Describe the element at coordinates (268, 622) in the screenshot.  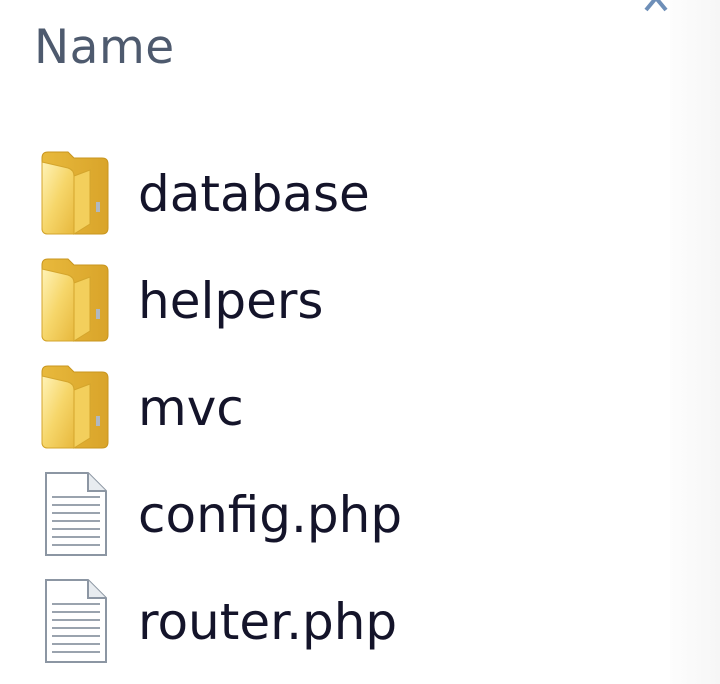
I see `item-name: router.php` at that location.